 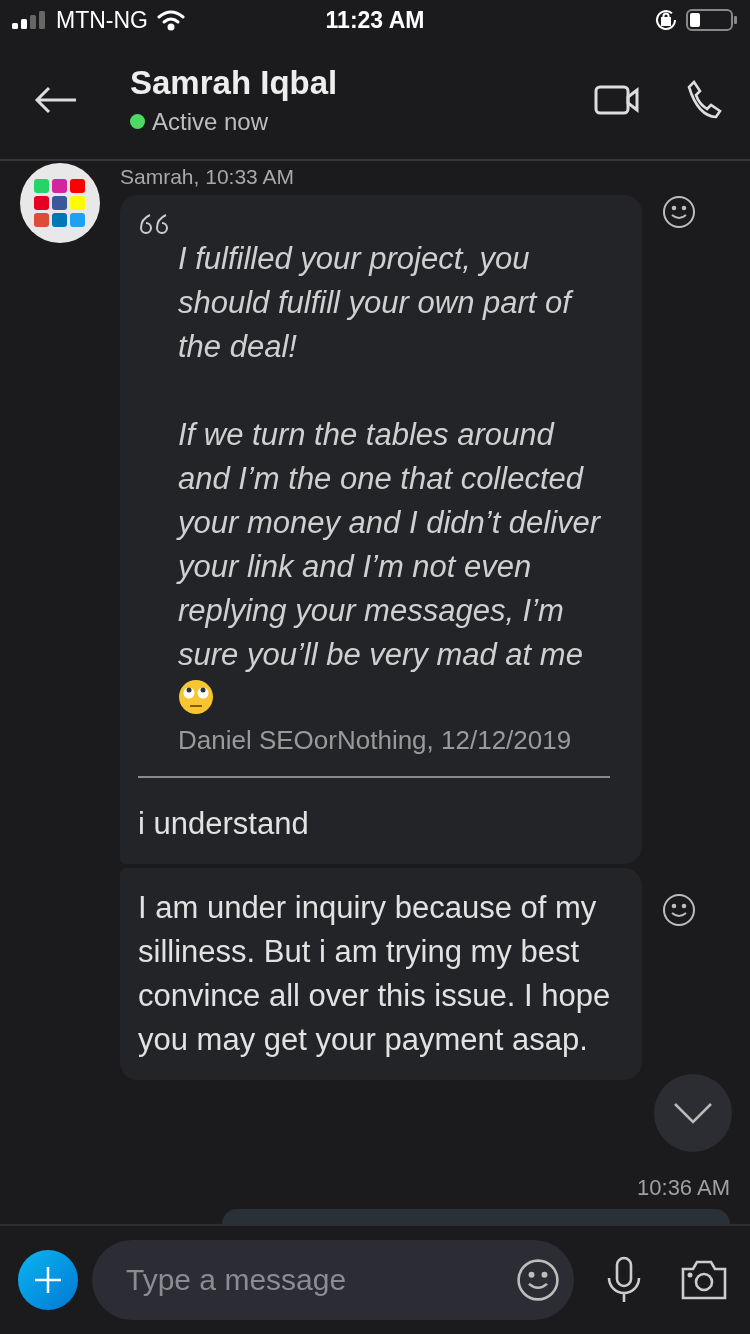 I want to click on message-text: i understand, so click(x=224, y=824).